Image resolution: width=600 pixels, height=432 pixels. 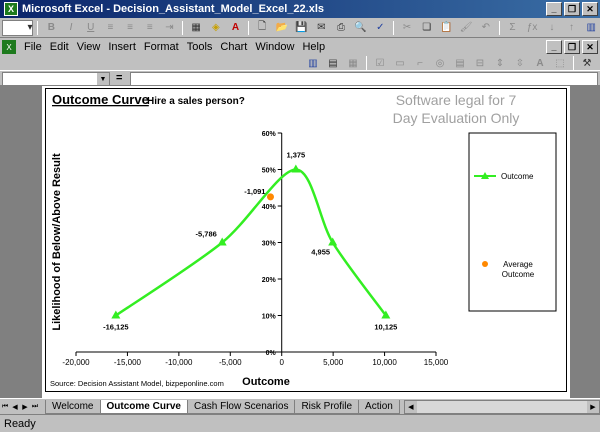 I want to click on align-right-icon: ≡, so click(x=150, y=28).